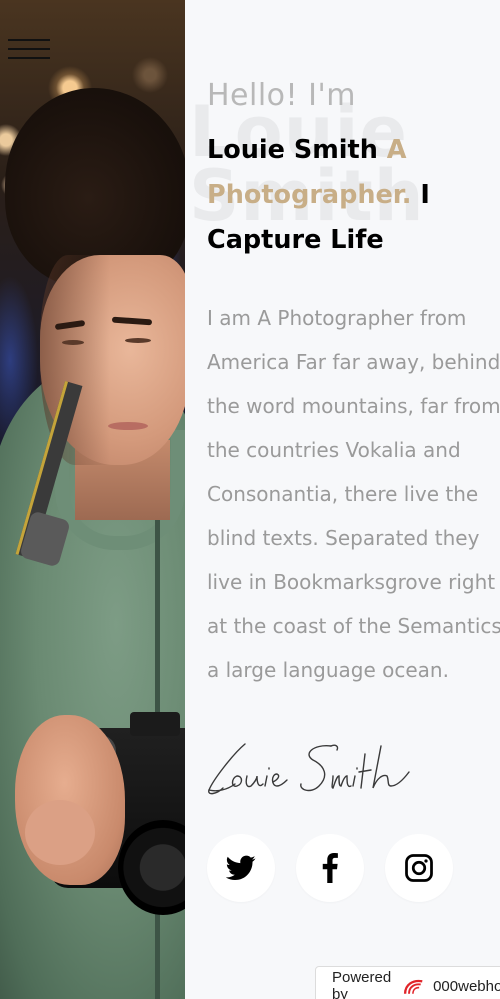 The width and height of the screenshot is (500, 999). I want to click on hero-name: Louie Smith, so click(292, 150).